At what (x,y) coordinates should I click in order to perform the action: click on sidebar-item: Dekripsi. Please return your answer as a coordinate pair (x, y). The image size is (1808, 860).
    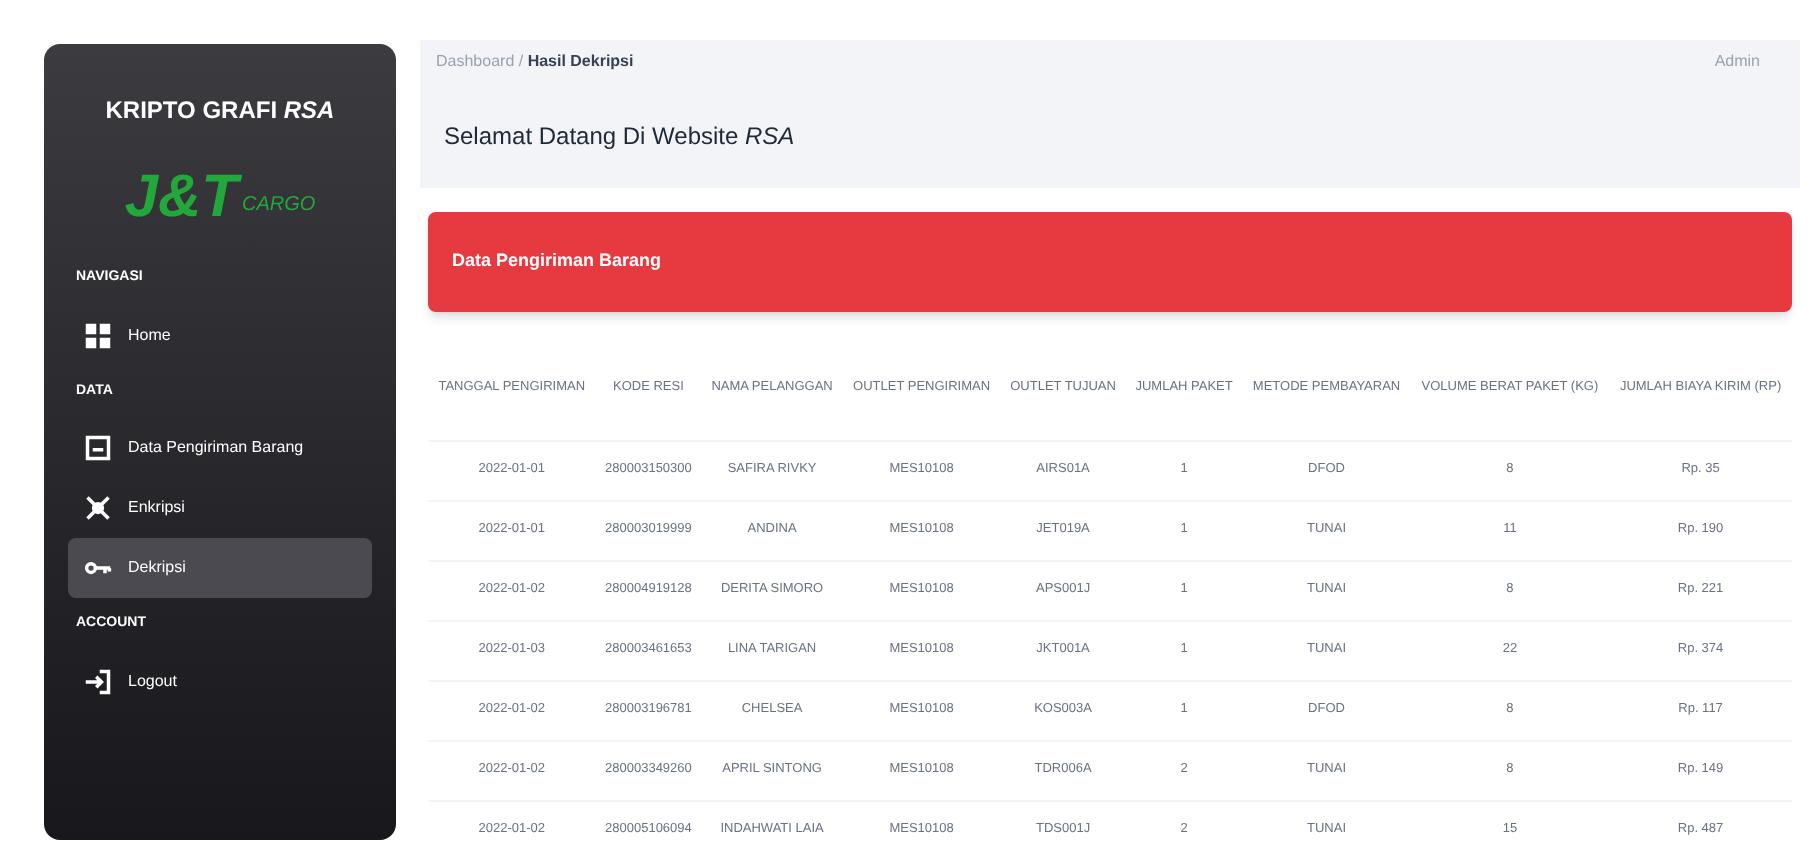
    Looking at the image, I should click on (220, 568).